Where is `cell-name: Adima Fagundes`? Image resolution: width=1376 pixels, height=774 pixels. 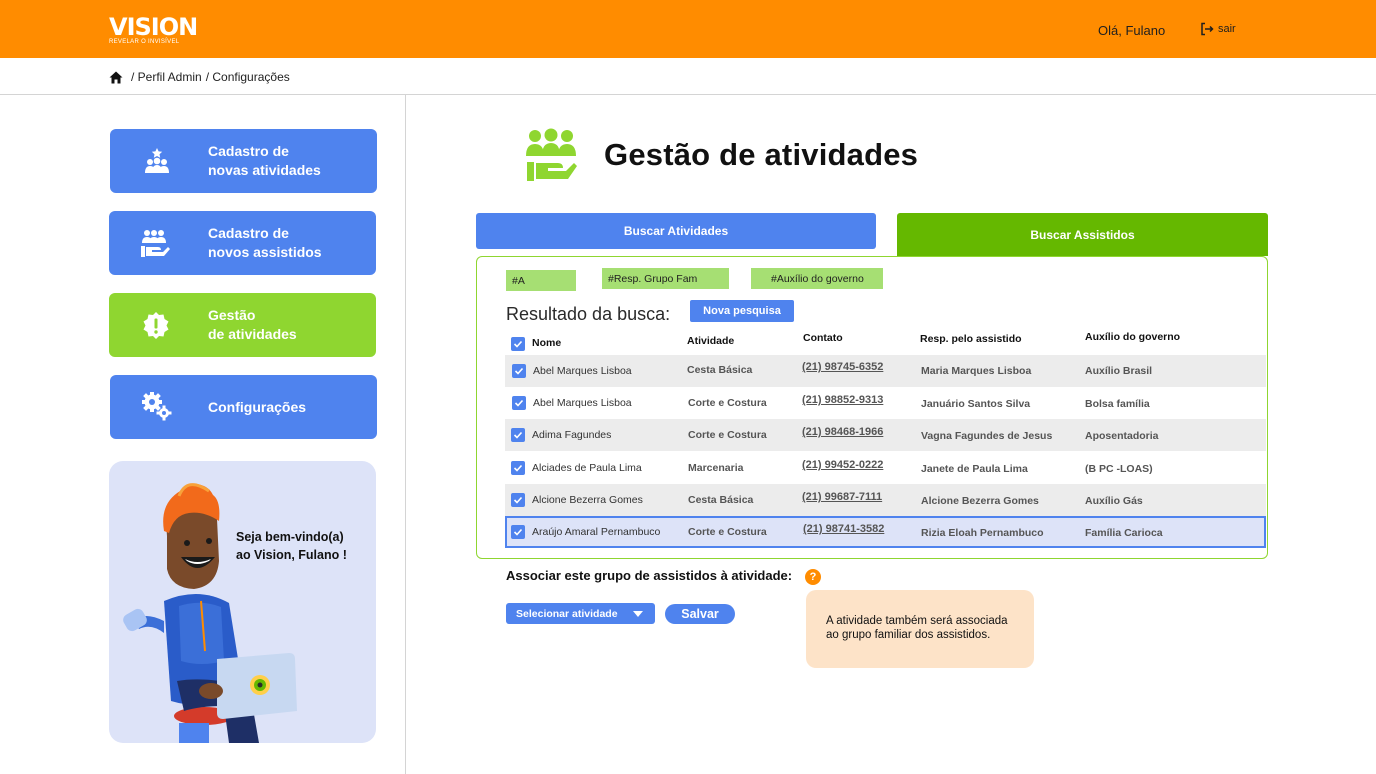
cell-name: Adima Fagundes is located at coordinates (572, 435).